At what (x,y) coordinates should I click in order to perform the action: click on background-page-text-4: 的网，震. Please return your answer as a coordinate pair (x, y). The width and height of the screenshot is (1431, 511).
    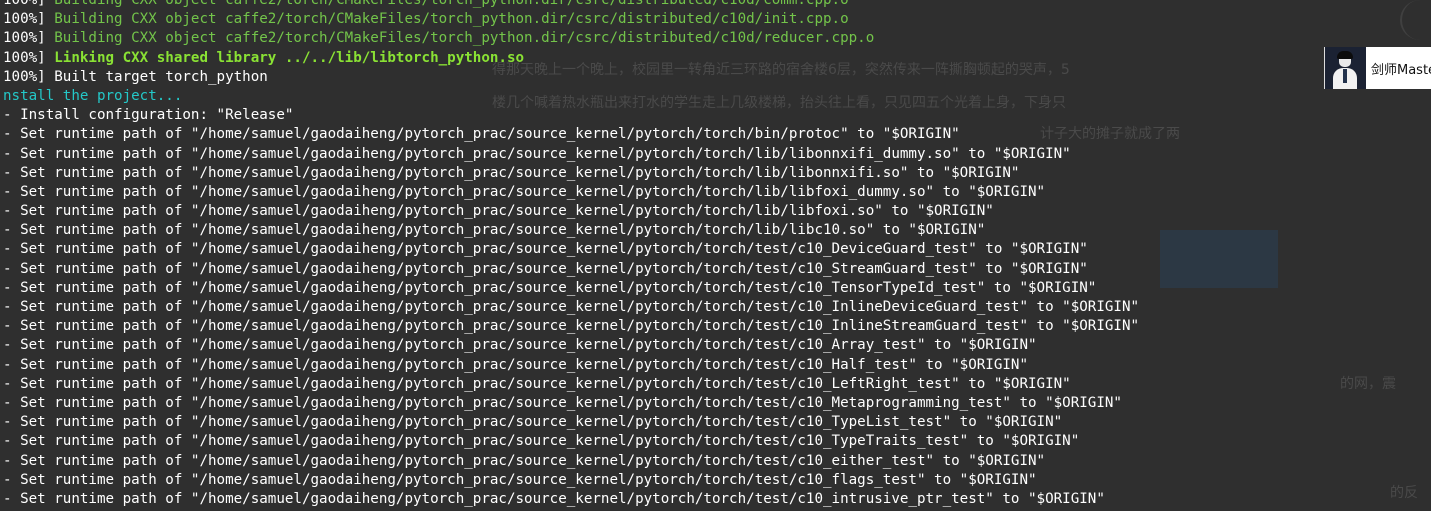
    Looking at the image, I should click on (1368, 384).